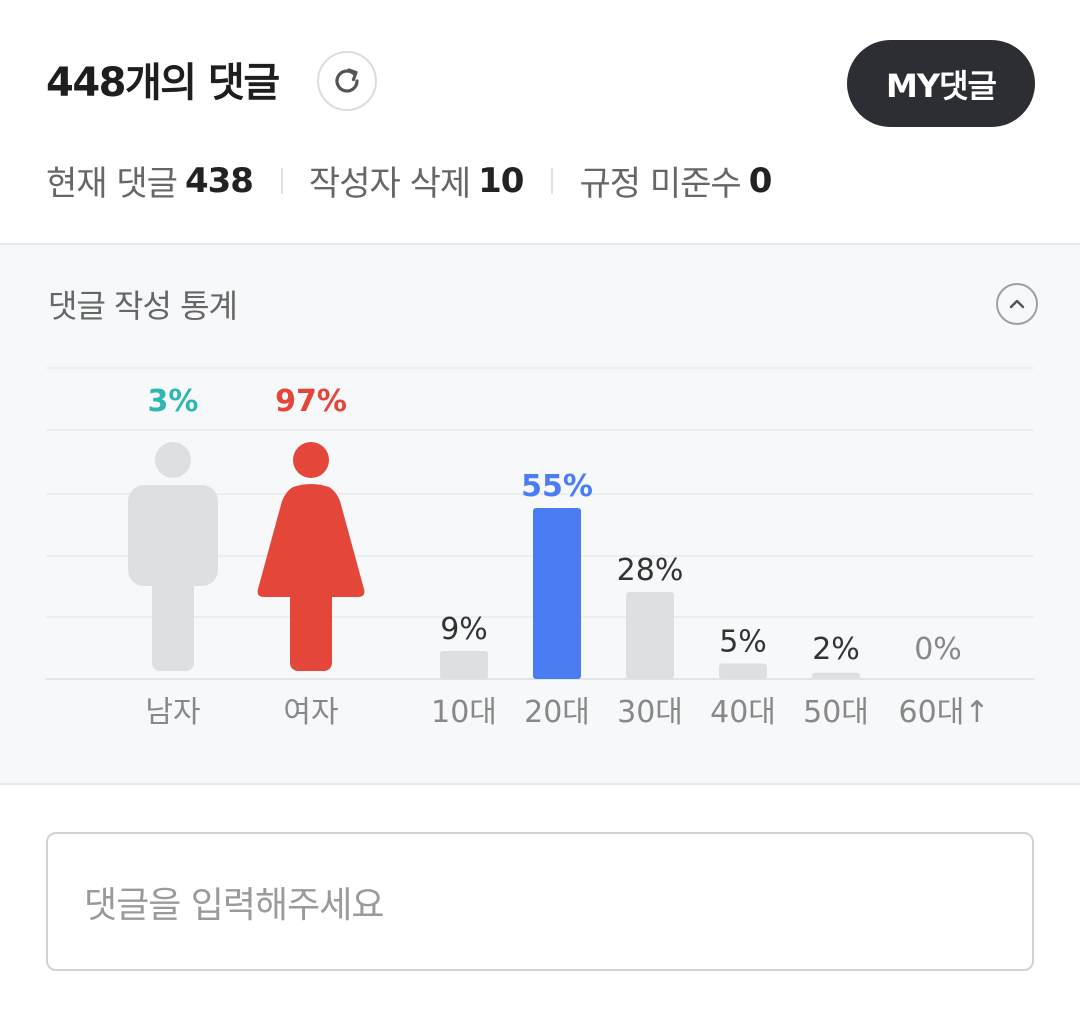 Image resolution: width=1080 pixels, height=1010 pixels. I want to click on age-category-label: 50대, so click(836, 712).